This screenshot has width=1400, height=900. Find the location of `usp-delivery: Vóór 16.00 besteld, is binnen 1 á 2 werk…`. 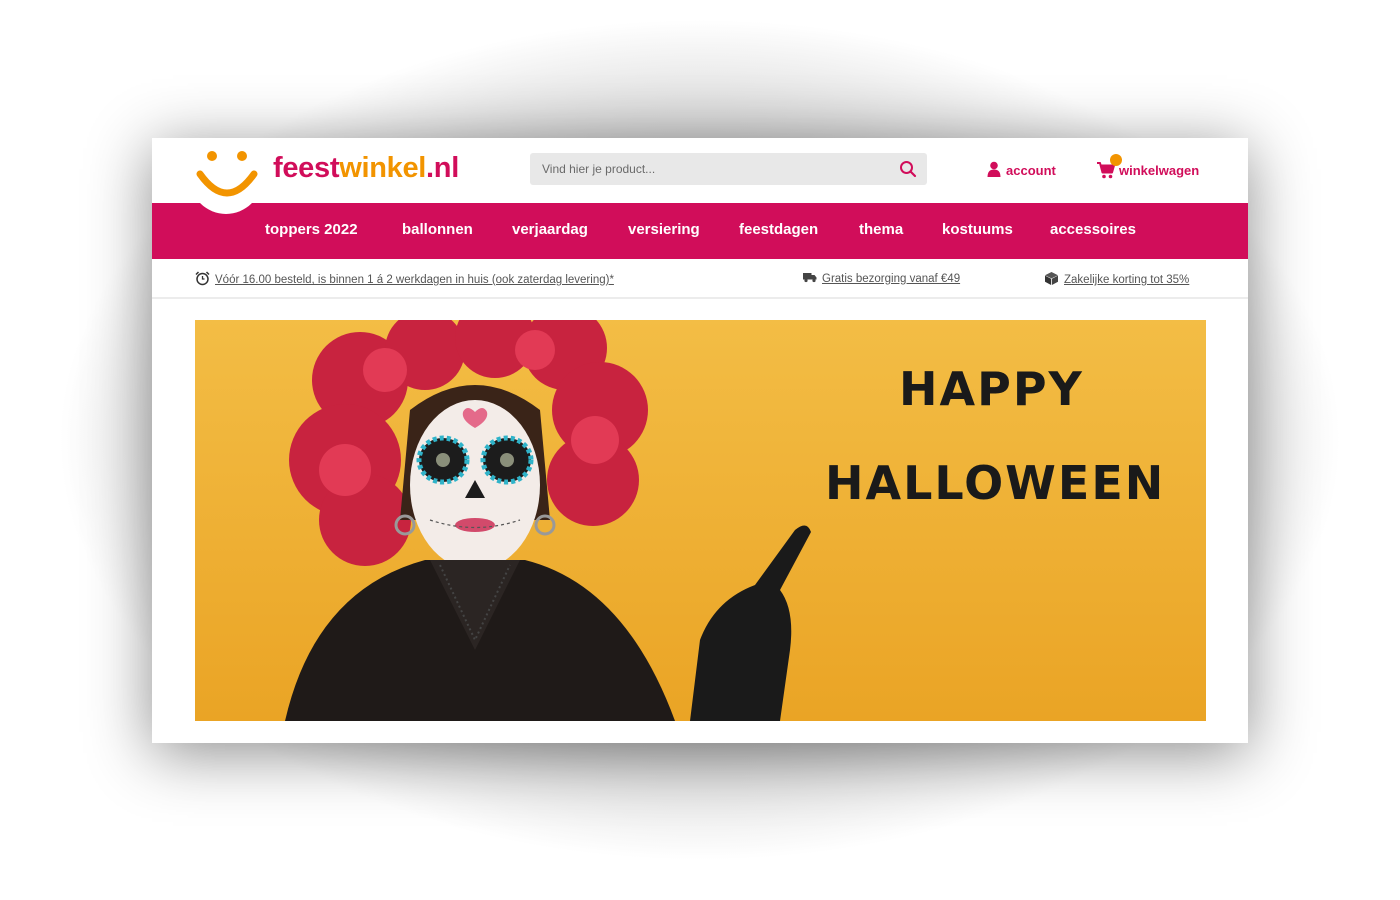

usp-delivery: Vóór 16.00 besteld, is binnen 1 á 2 werk… is located at coordinates (404, 280).